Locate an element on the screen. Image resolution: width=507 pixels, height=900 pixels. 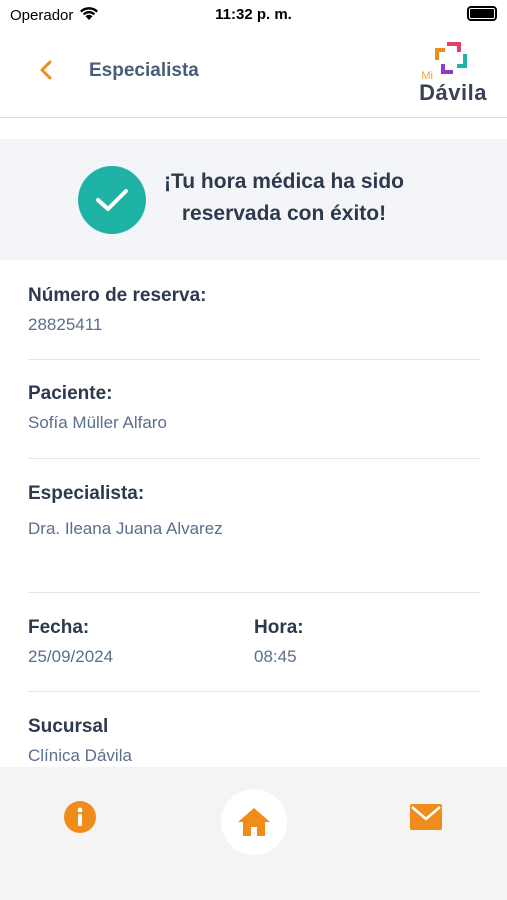
success-check-icon is located at coordinates (112, 200).